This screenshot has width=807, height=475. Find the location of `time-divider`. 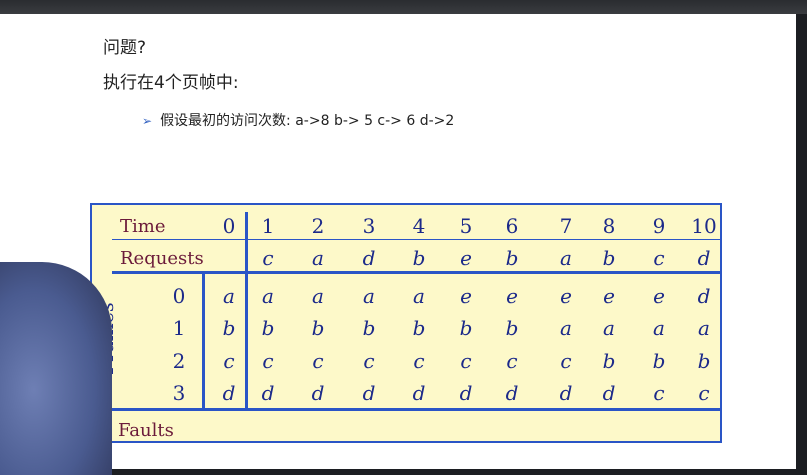

time-divider is located at coordinates (246, 310).